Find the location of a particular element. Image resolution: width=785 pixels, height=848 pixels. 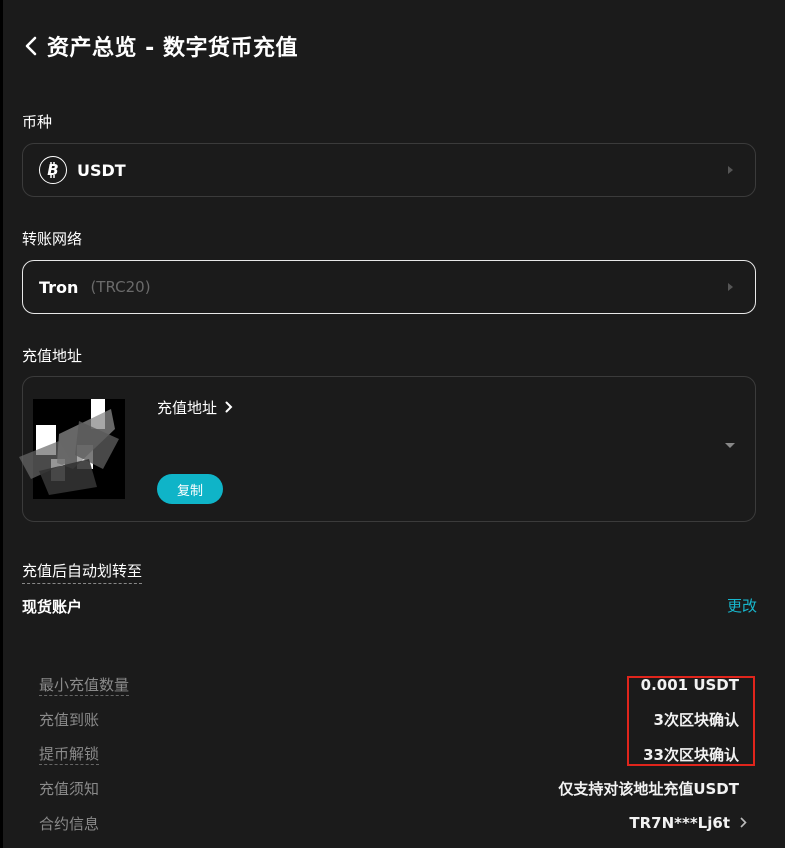

svg-text: B is located at coordinates (52, 170).